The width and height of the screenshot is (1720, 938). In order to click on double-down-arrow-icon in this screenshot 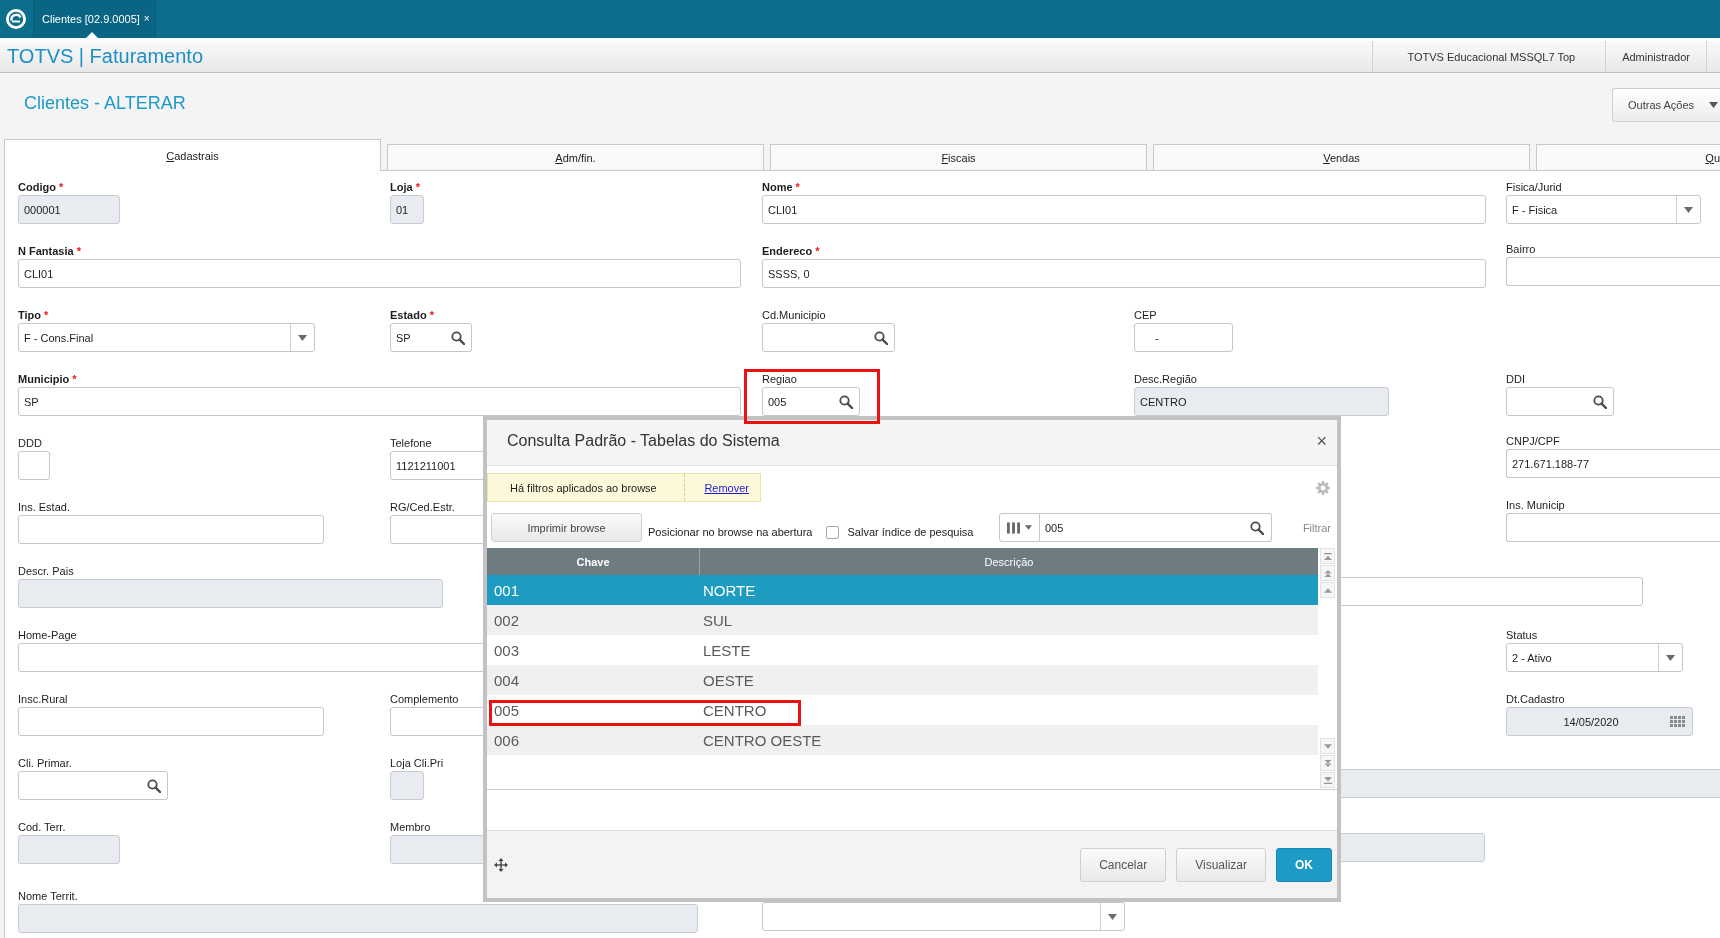, I will do `click(1327, 763)`.